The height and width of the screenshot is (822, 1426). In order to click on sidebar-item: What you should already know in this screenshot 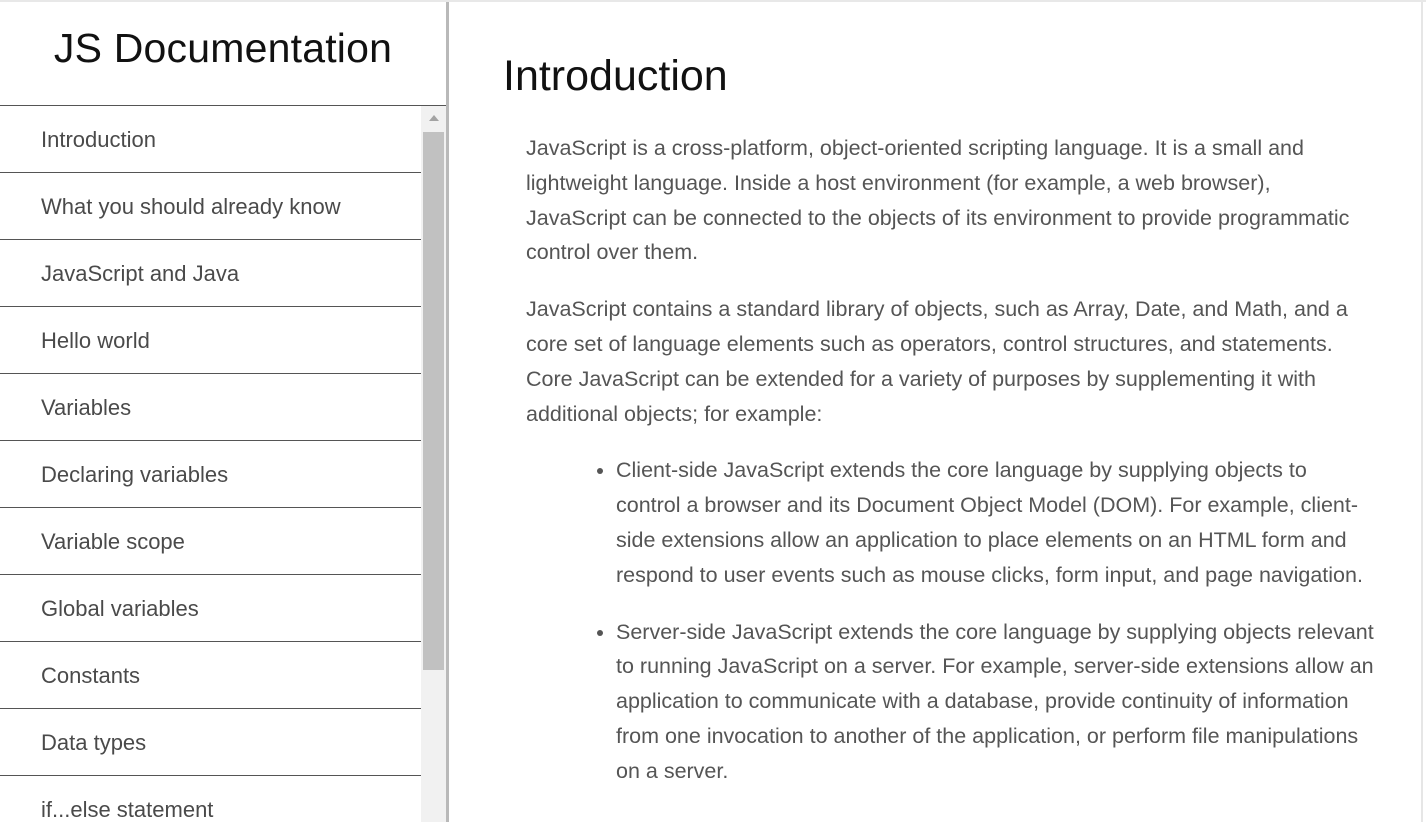, I will do `click(210, 206)`.